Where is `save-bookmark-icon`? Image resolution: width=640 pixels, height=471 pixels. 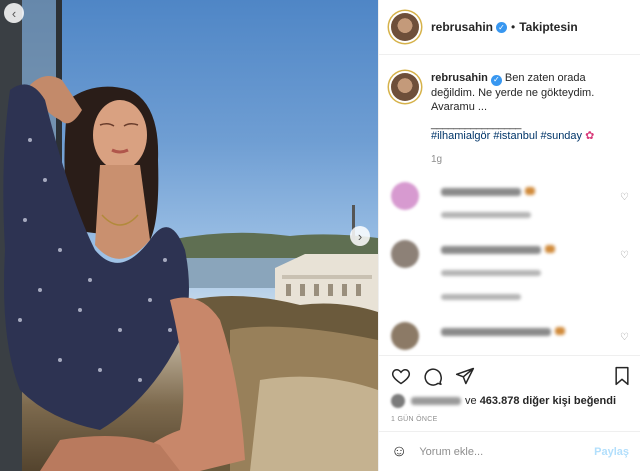 save-bookmark-icon is located at coordinates (622, 376).